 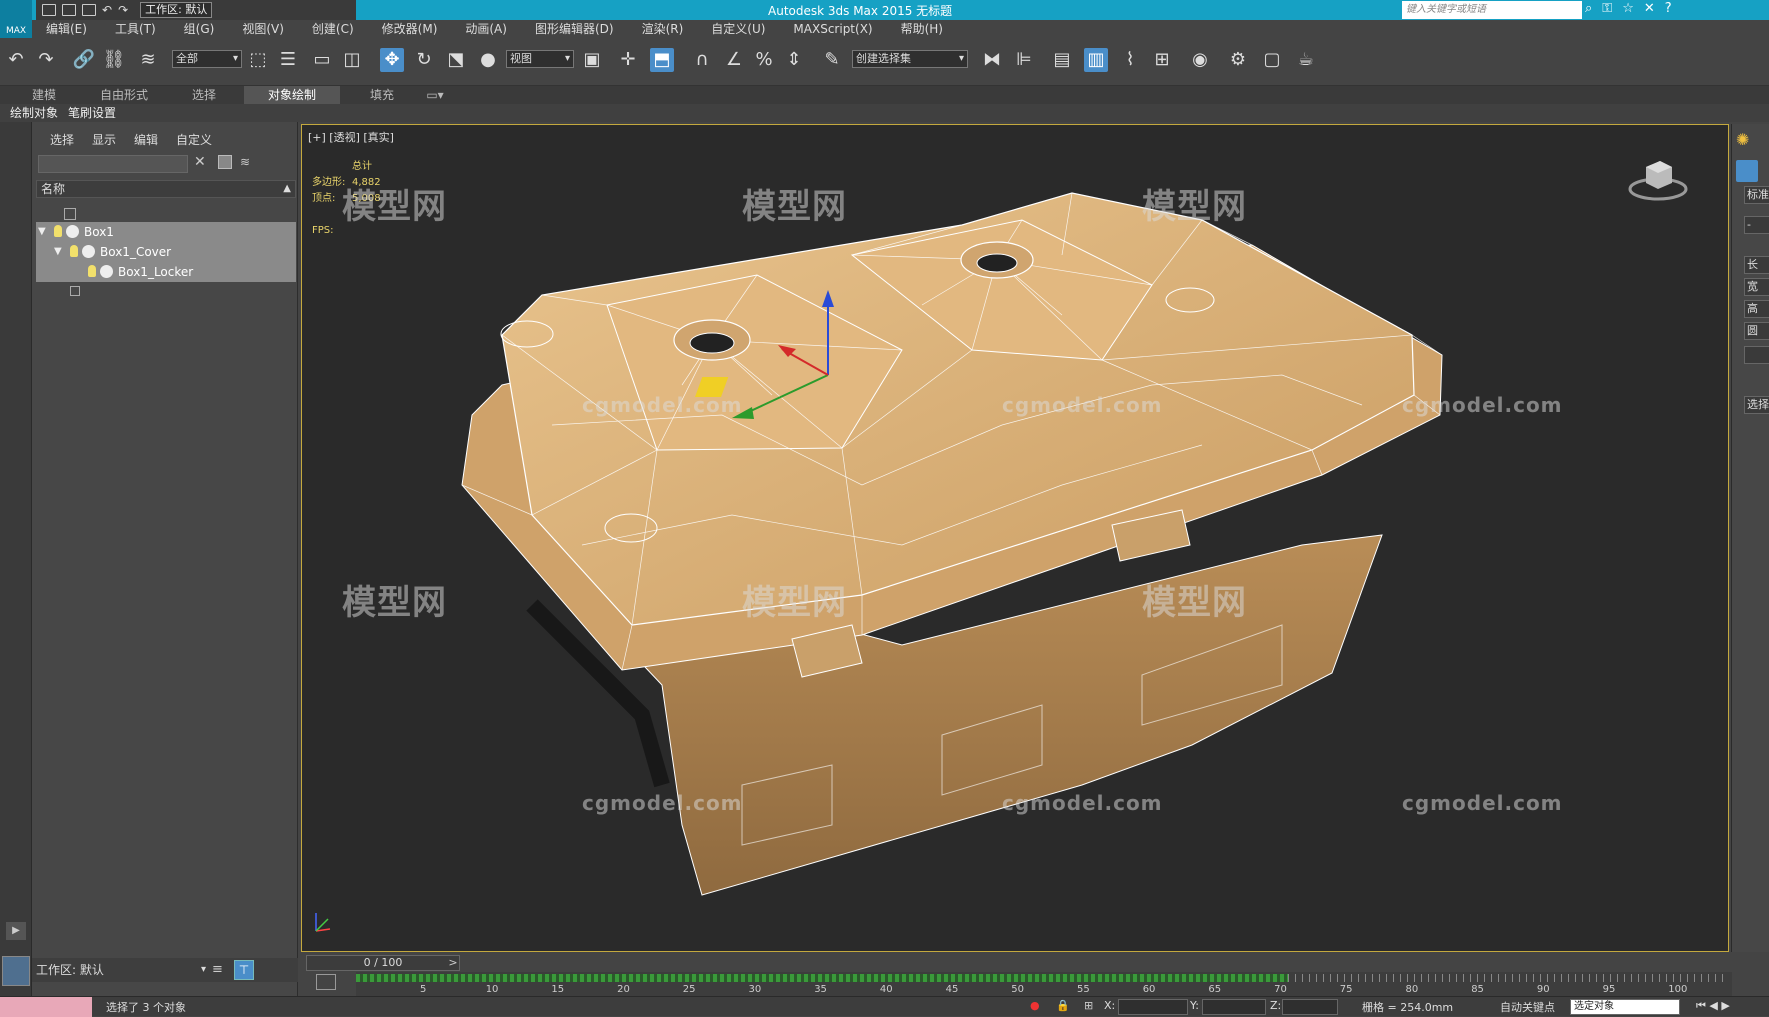 I want to click on length-field: 长, so click(x=1756, y=265).